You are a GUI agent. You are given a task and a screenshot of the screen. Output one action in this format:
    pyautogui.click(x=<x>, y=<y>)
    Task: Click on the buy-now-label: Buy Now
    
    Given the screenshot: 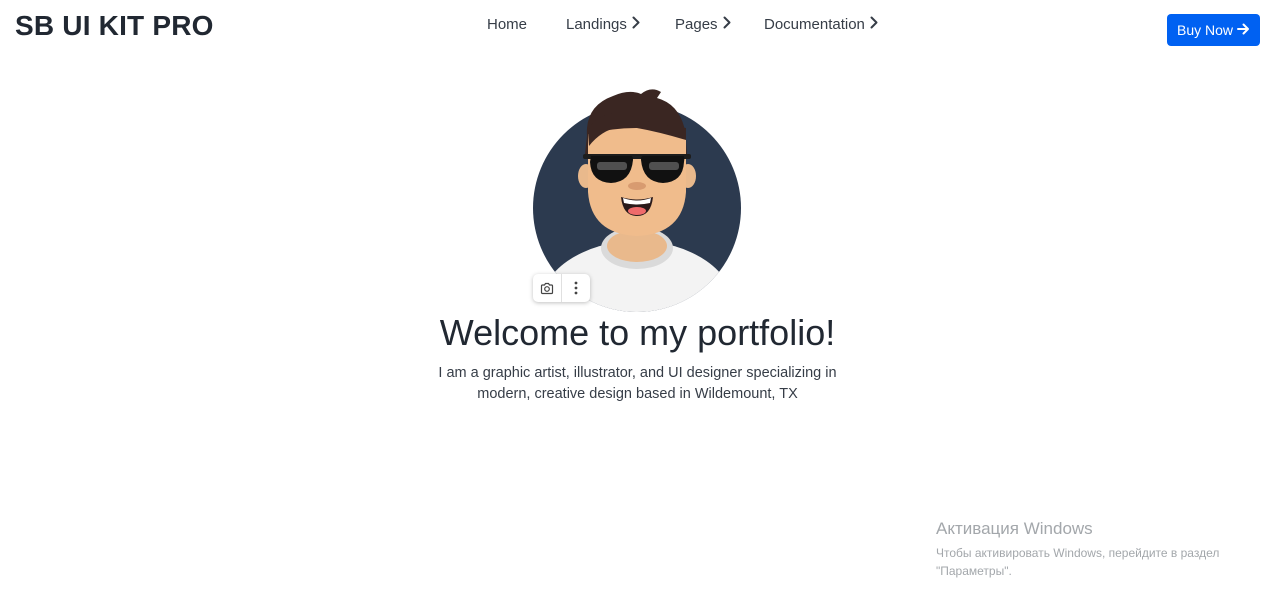 What is the action you would take?
    pyautogui.click(x=1205, y=30)
    